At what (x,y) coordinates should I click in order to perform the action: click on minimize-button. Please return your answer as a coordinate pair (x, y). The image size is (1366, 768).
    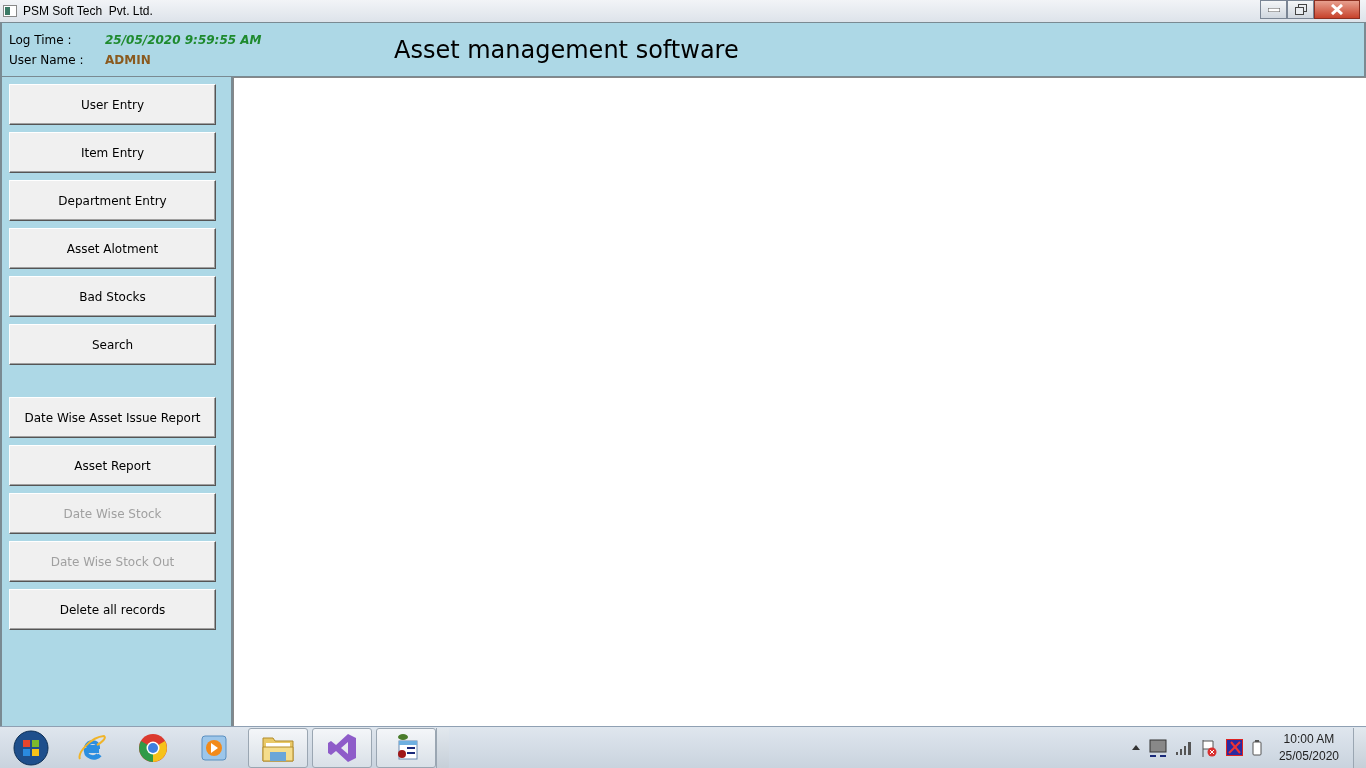
    Looking at the image, I should click on (1273, 9).